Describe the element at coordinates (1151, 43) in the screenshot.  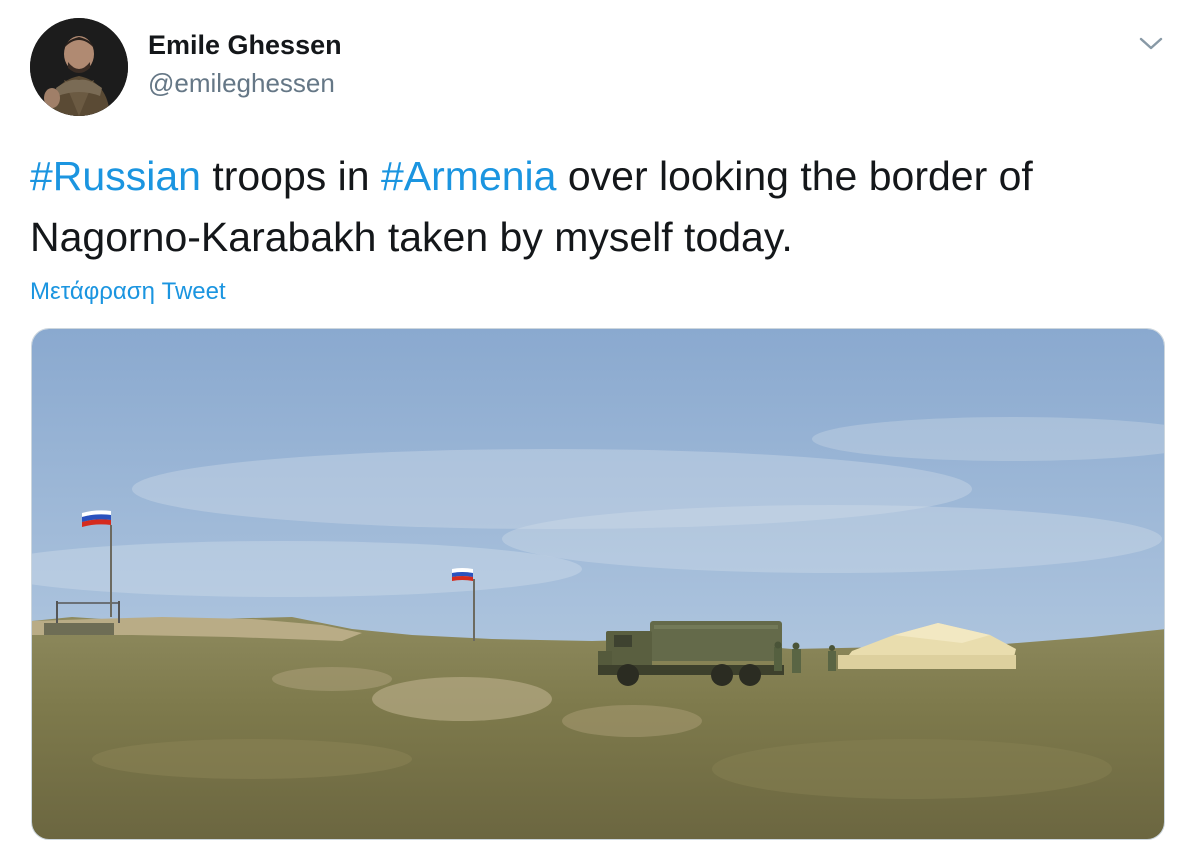
I see `chevron-down-icon` at that location.